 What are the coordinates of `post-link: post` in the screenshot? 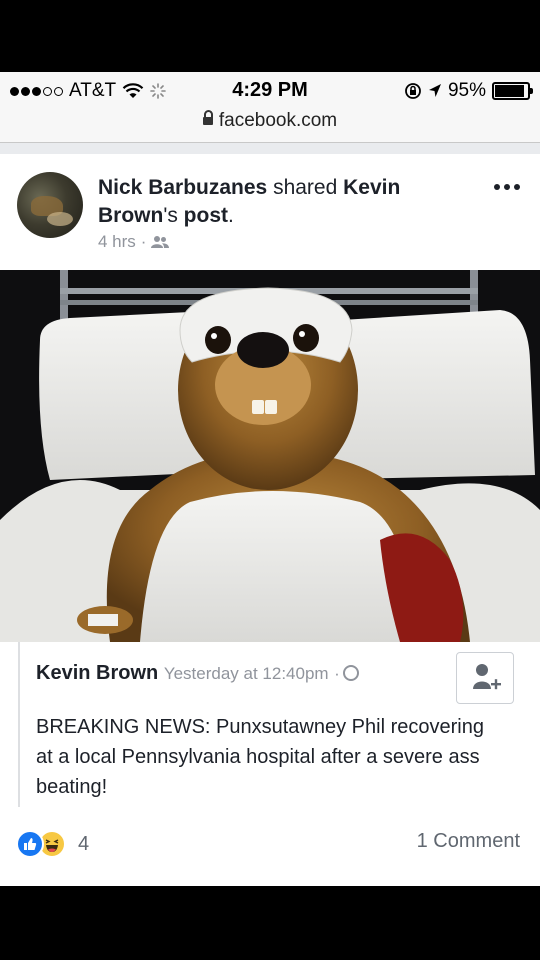 It's located at (206, 215).